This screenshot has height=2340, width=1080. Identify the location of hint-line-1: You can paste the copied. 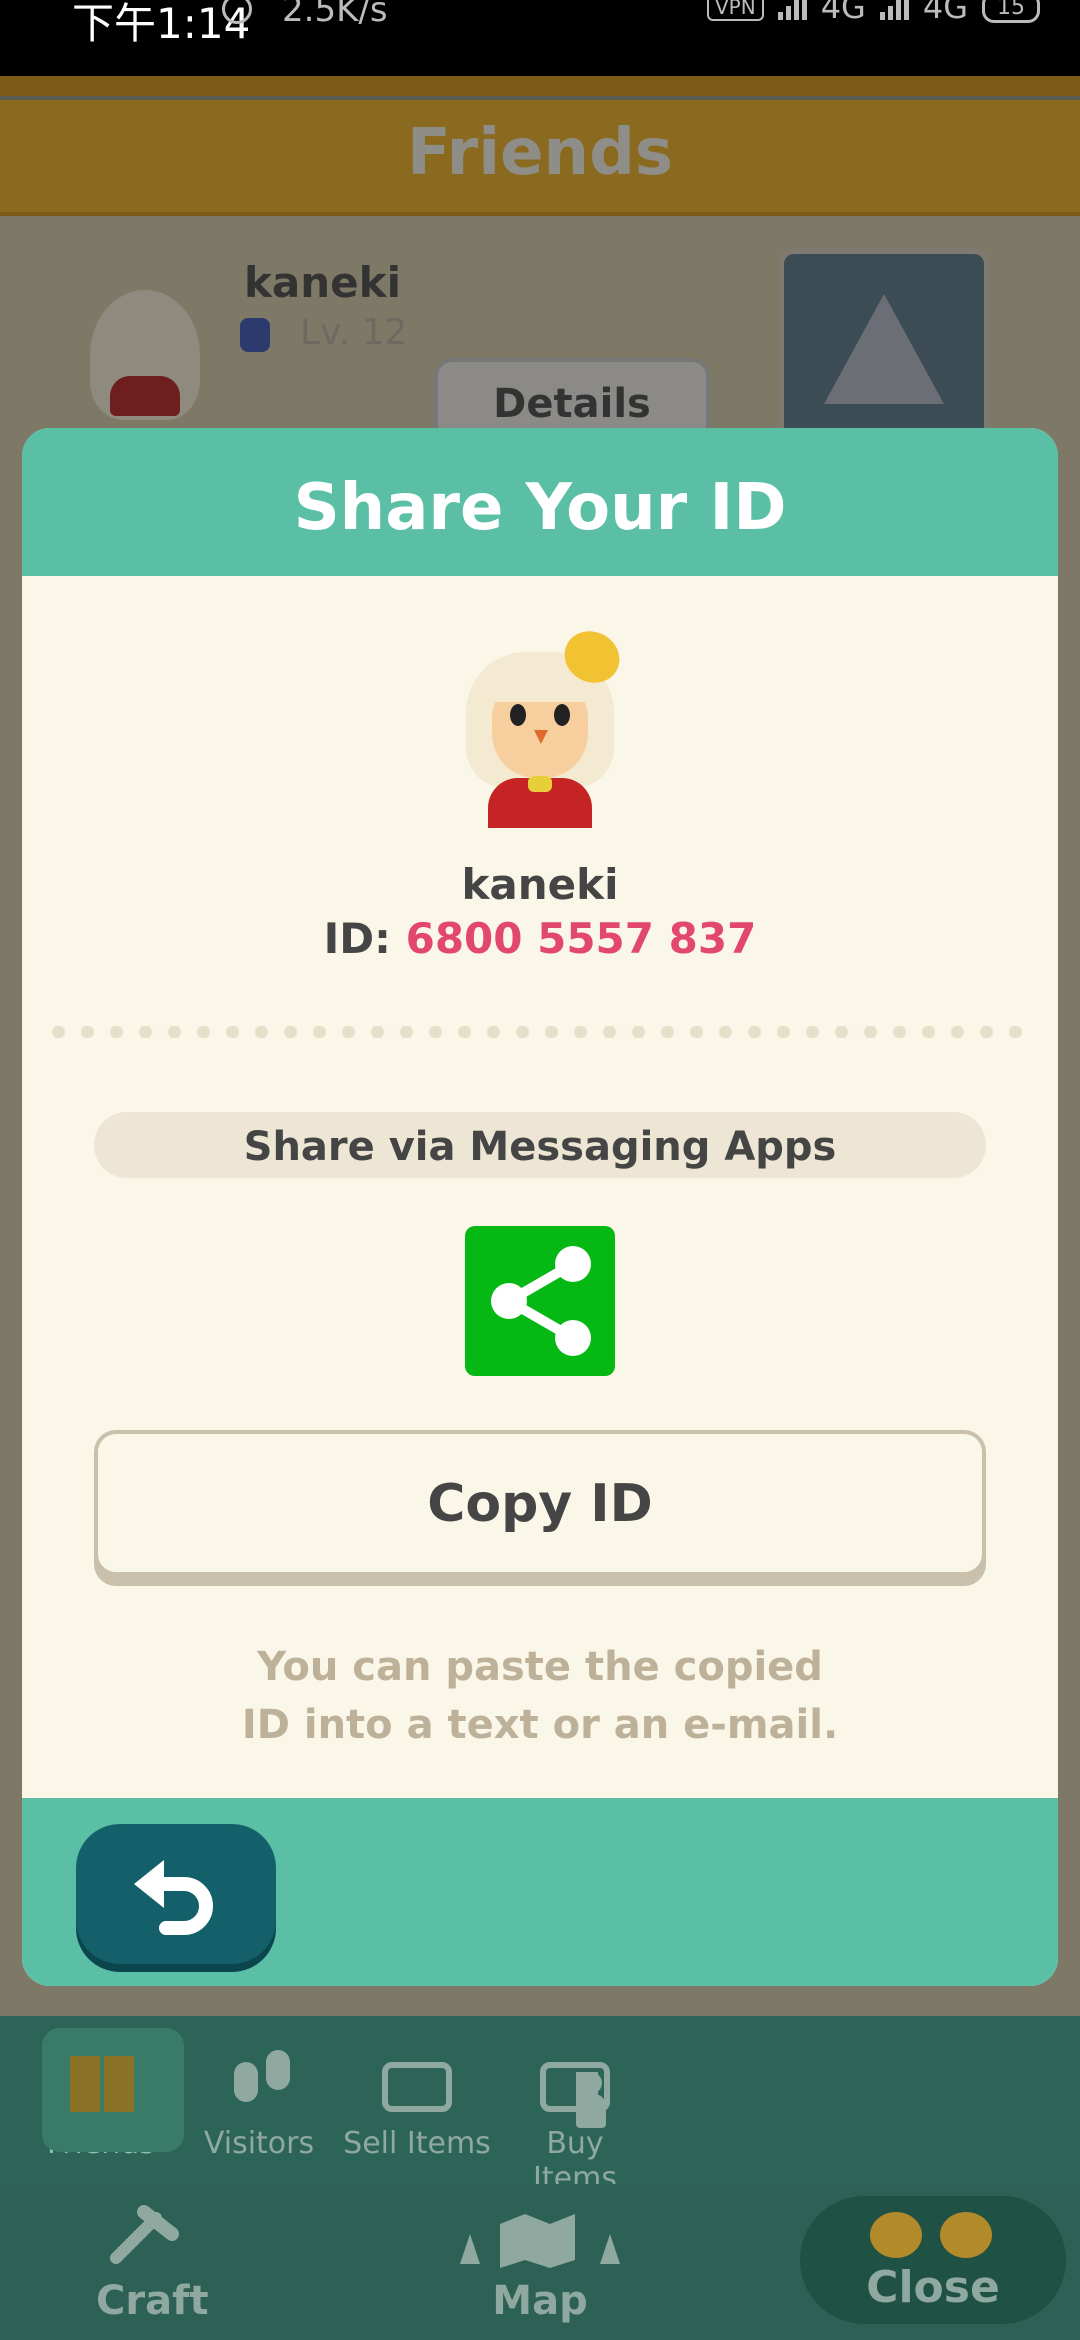
(540, 1667).